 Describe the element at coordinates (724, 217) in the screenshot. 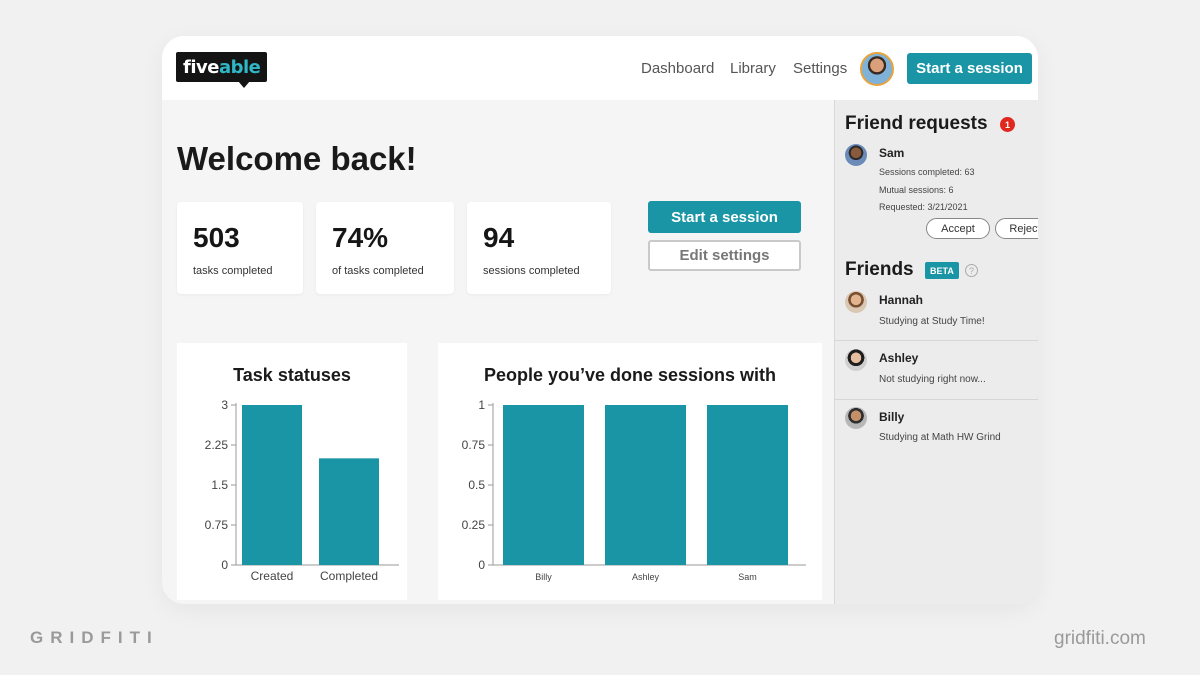

I see `start-session-button: Start a session` at that location.